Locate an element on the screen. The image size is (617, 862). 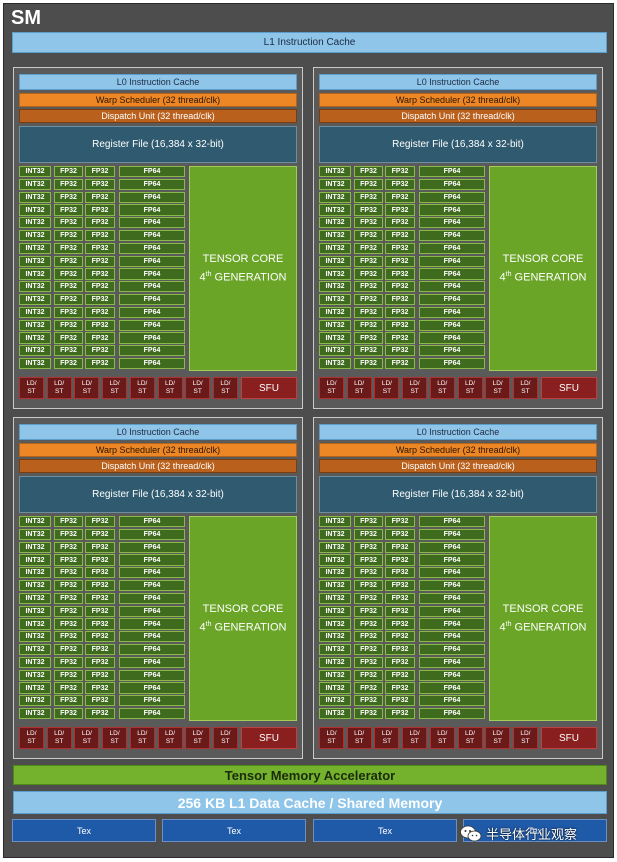
tensor-core-generation: 4th GENERATION is located at coordinates (543, 626).